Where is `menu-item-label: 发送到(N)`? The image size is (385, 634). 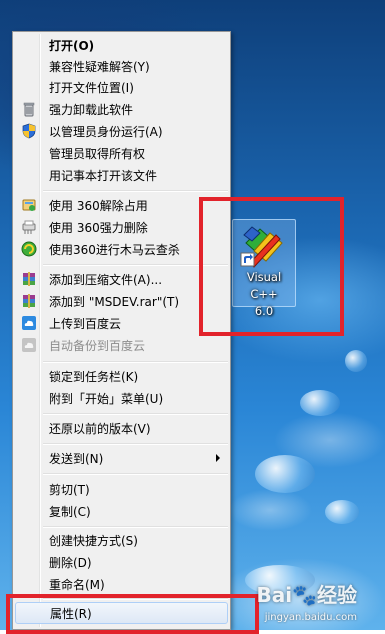 menu-item-label: 发送到(N) is located at coordinates (76, 458).